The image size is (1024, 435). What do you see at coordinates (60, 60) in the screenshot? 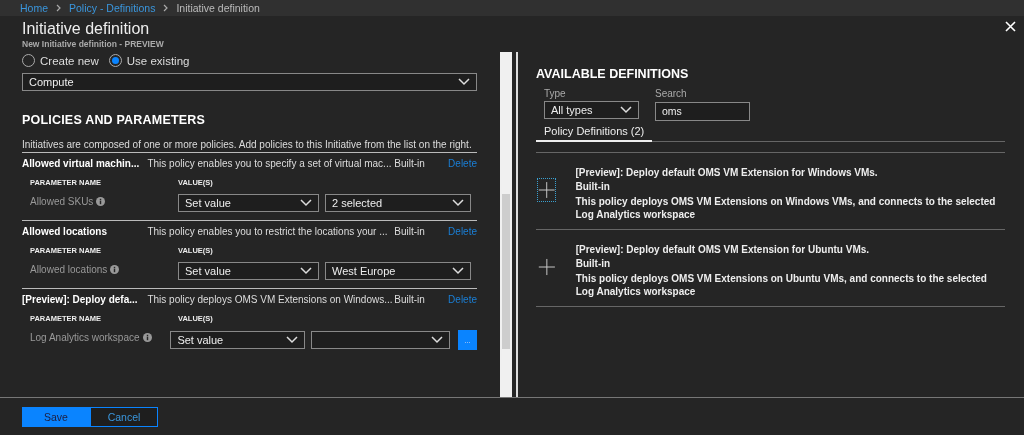
I see `radio-option: Create new` at bounding box center [60, 60].